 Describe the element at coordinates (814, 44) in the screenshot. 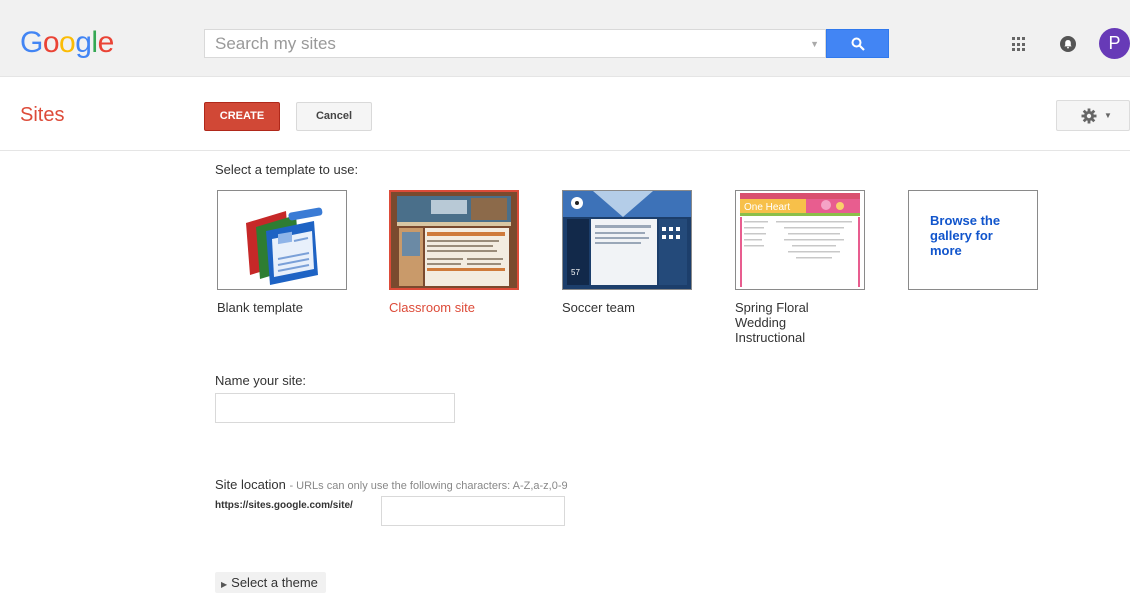

I see `search-options-icon: ▼` at that location.